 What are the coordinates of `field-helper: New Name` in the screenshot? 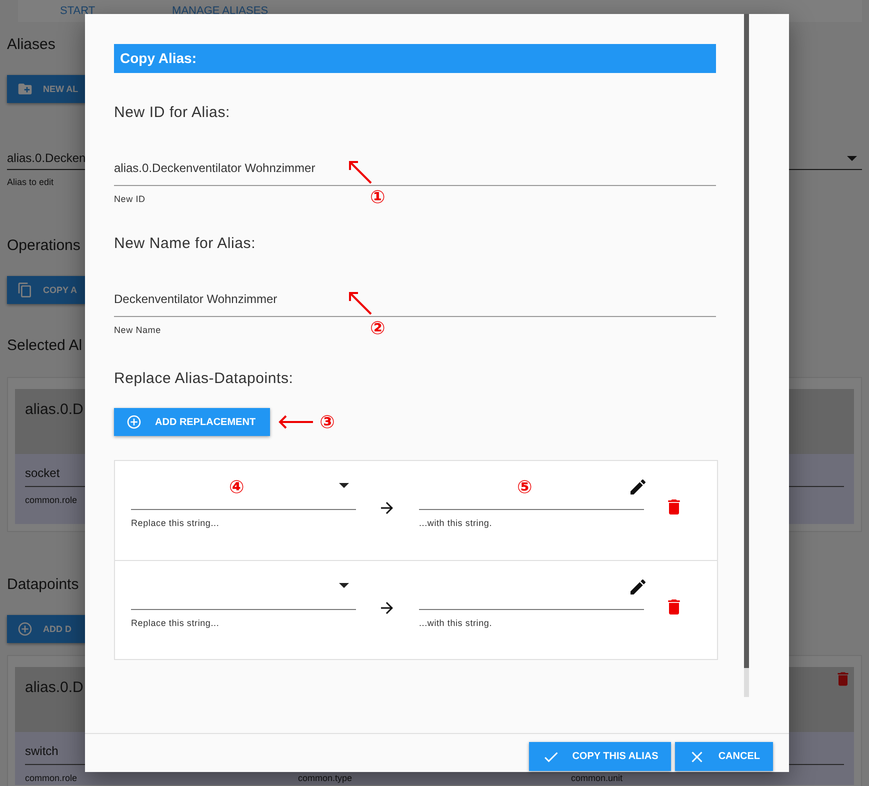 It's located at (137, 330).